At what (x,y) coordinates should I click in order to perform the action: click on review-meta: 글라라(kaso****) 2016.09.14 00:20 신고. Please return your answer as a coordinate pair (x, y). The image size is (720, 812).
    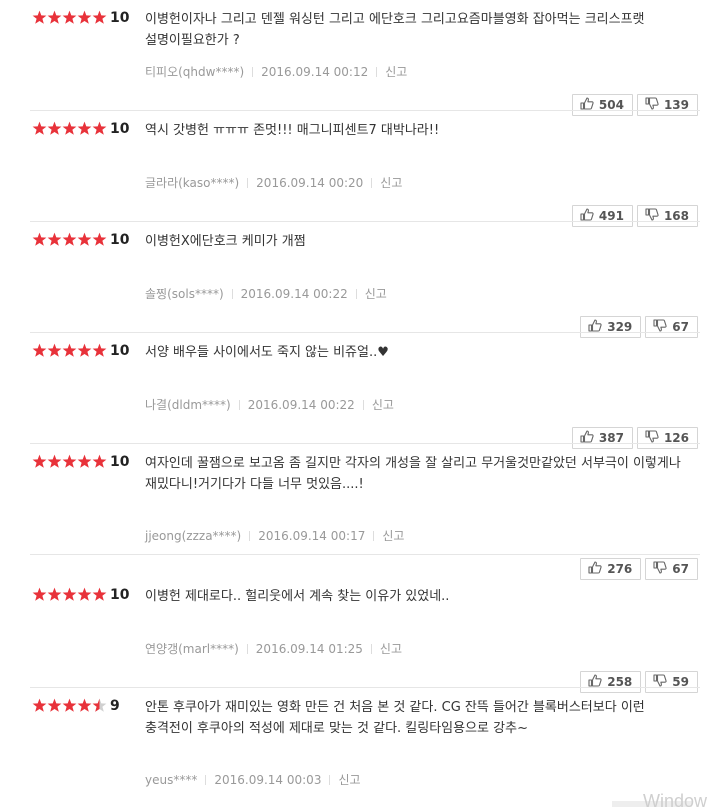
    Looking at the image, I should click on (273, 183).